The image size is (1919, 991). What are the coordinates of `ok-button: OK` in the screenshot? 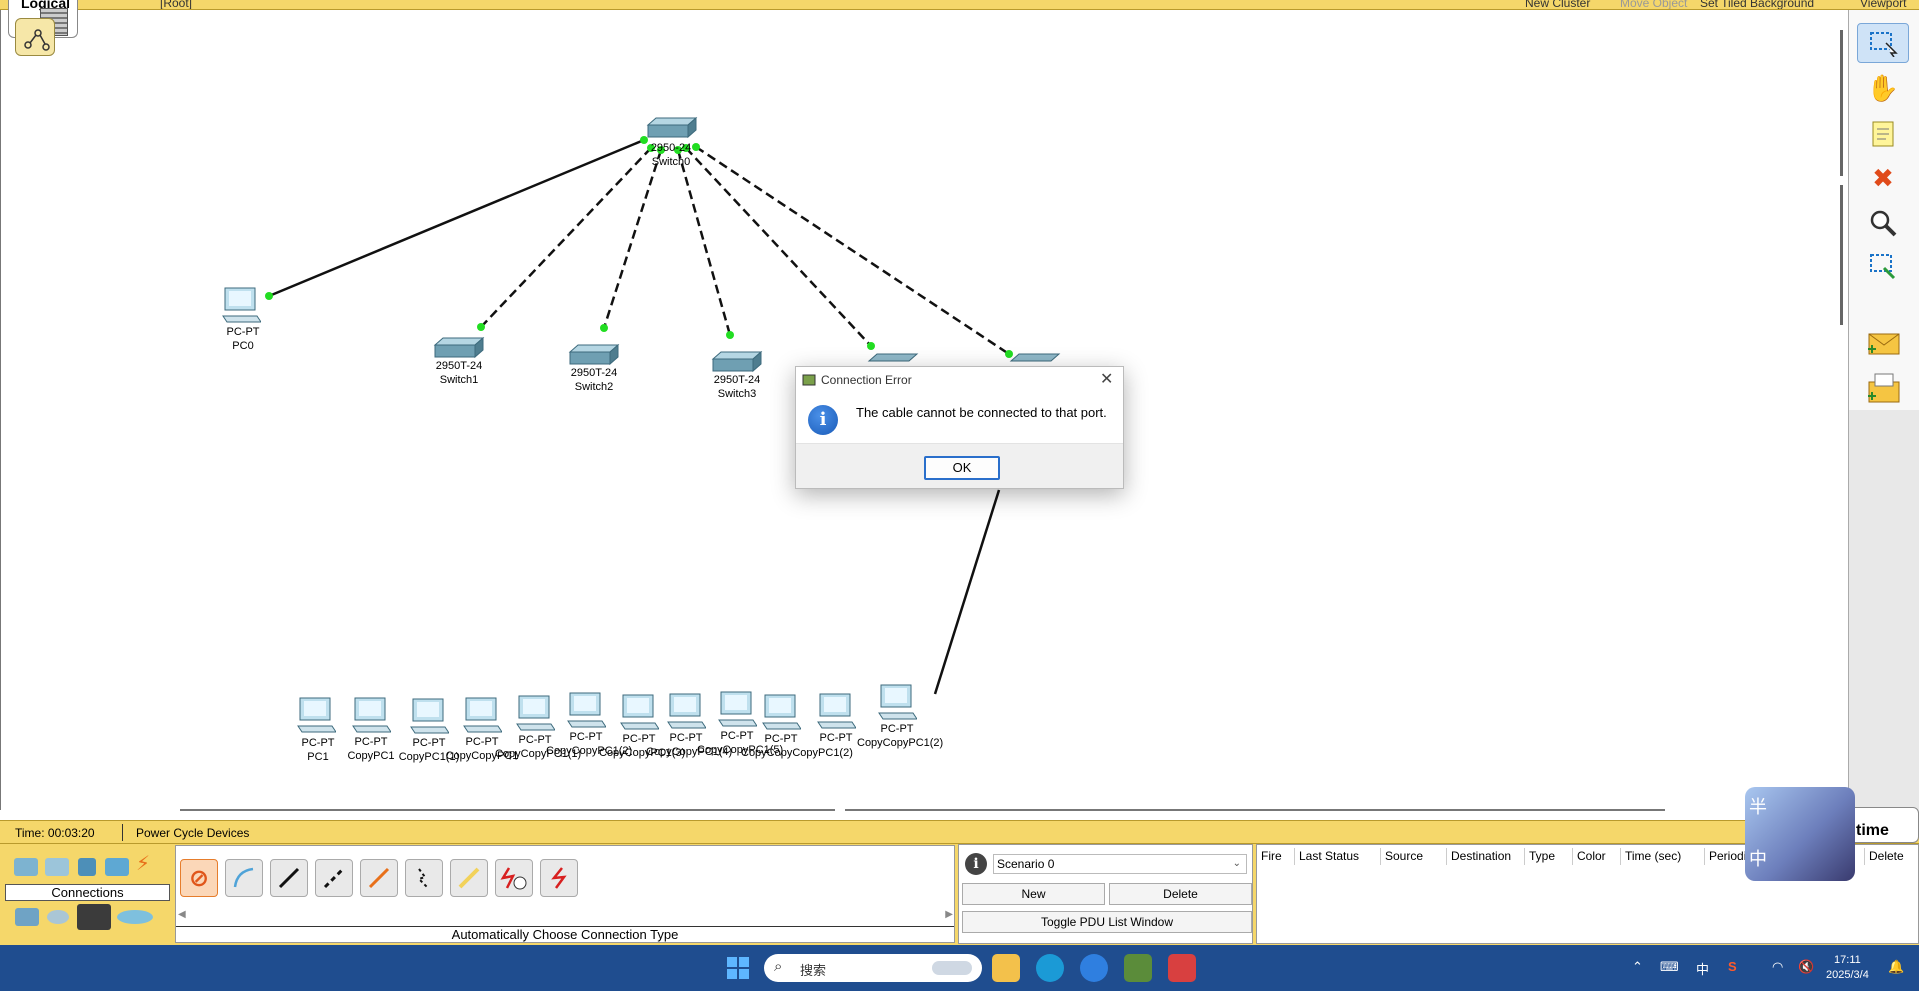 It's located at (962, 468).